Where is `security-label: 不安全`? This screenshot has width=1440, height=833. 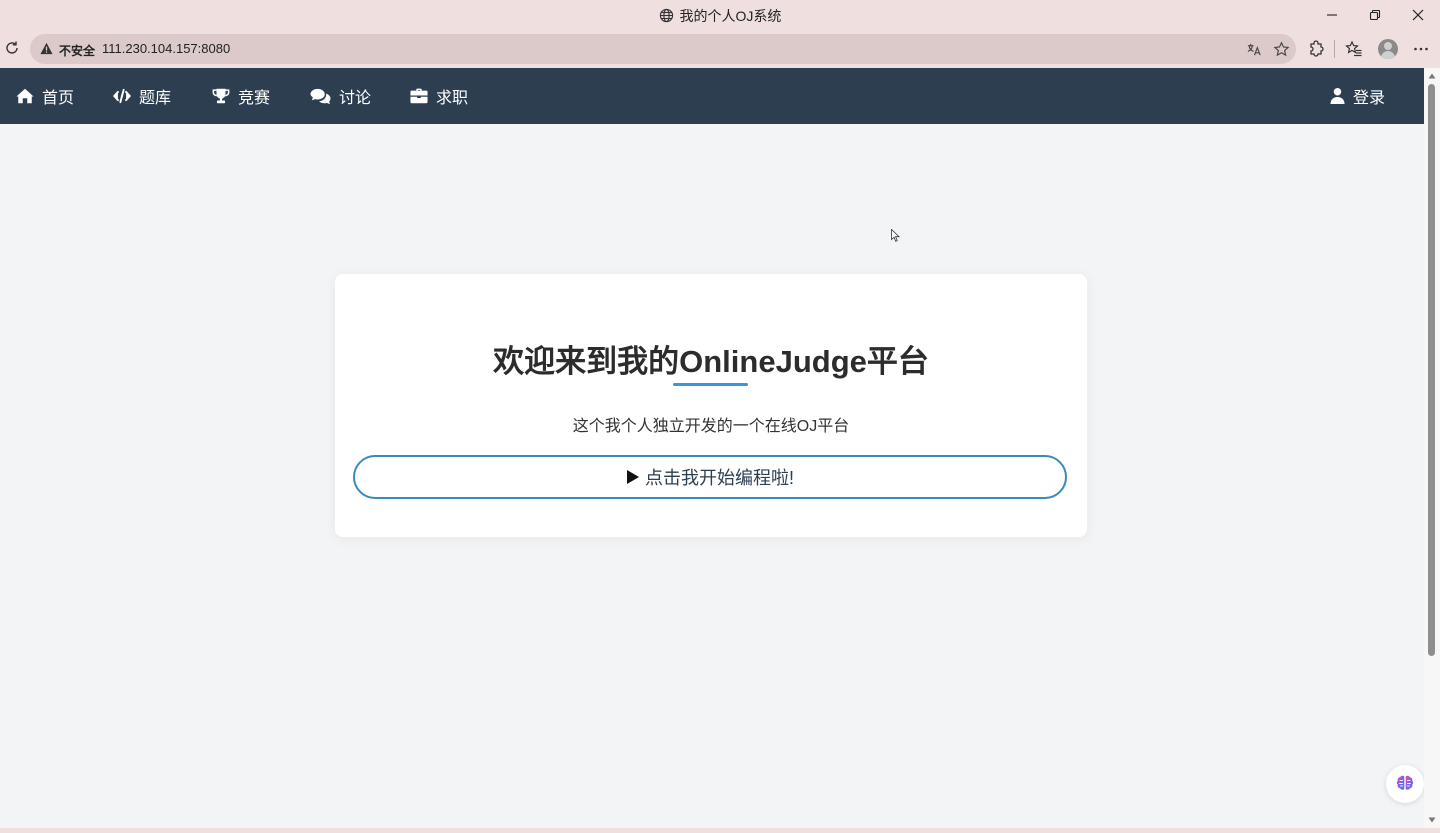
security-label: 不安全 is located at coordinates (77, 50).